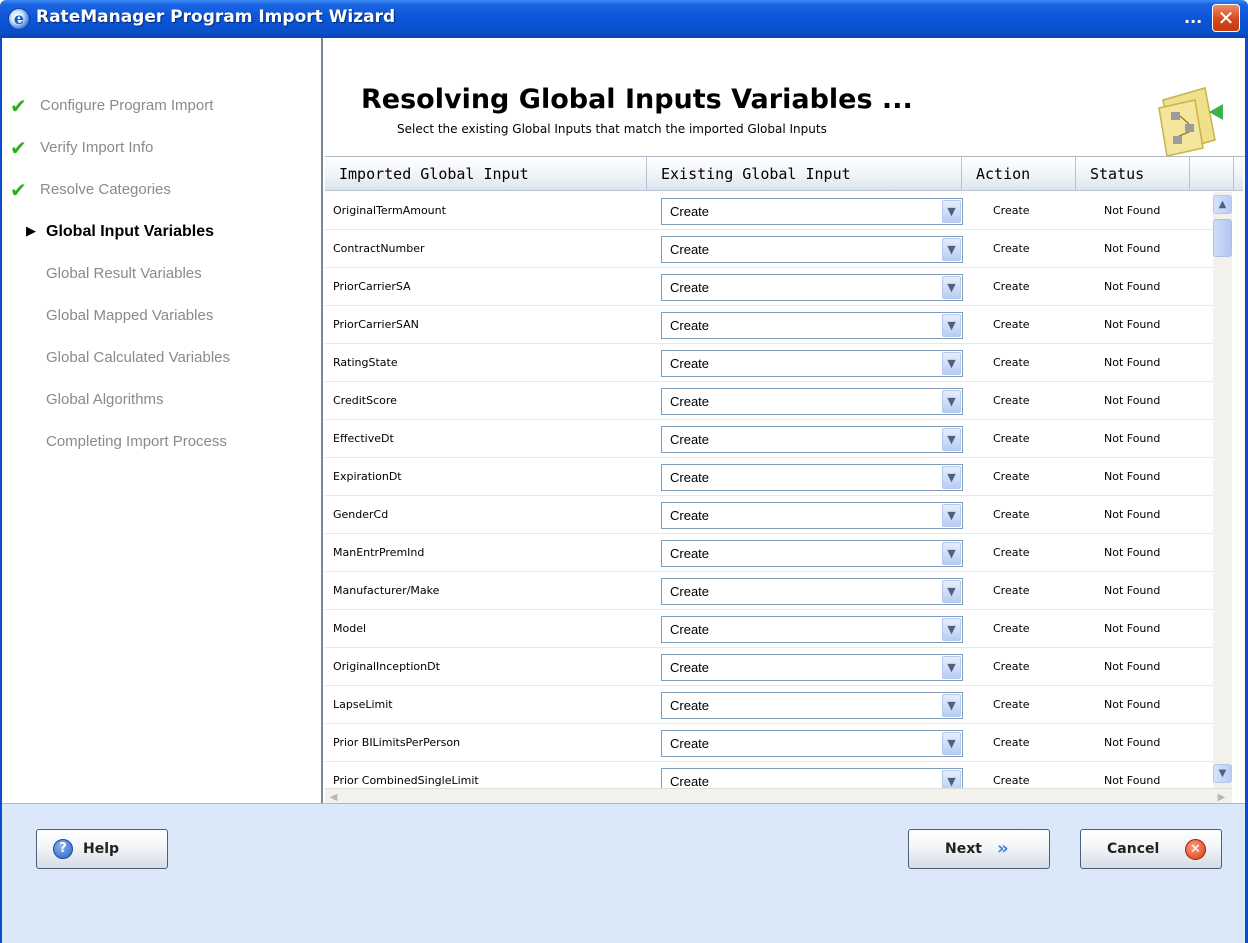 This screenshot has height=943, width=1248. I want to click on close-button: ✕, so click(1226, 18).